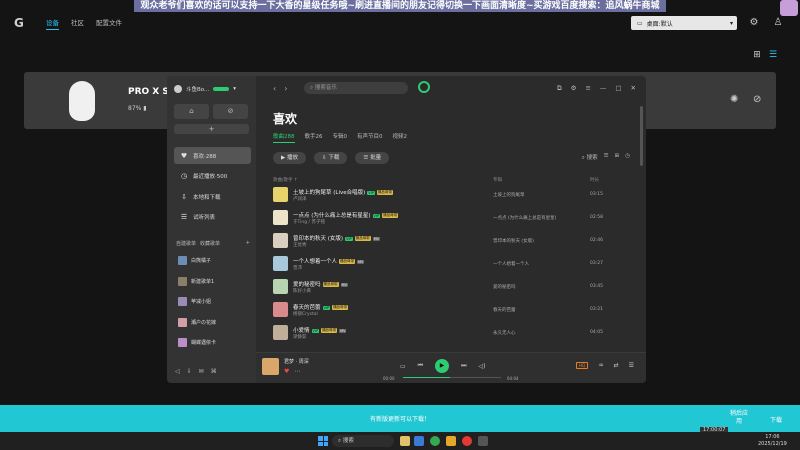 This screenshot has width=800, height=450. Describe the element at coordinates (483, 441) in the screenshot. I see `ghub-taskbar-icon` at that location.